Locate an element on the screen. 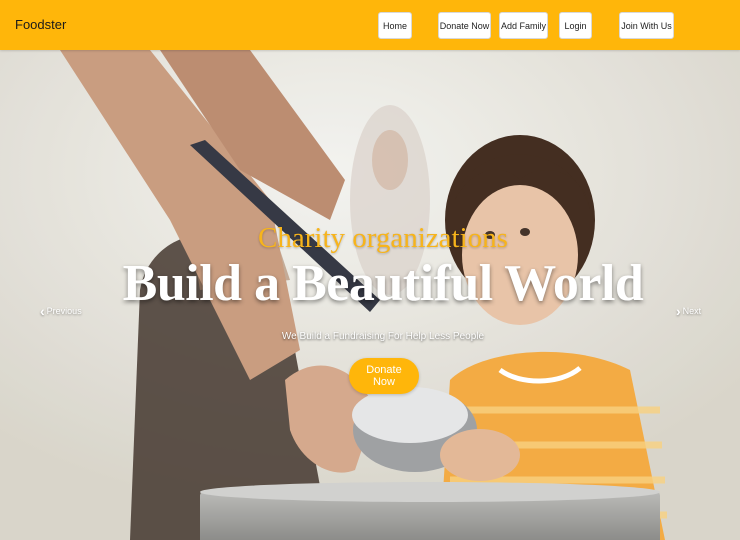 The image size is (740, 540). nav-donate-button: Donate Now is located at coordinates (464, 25).